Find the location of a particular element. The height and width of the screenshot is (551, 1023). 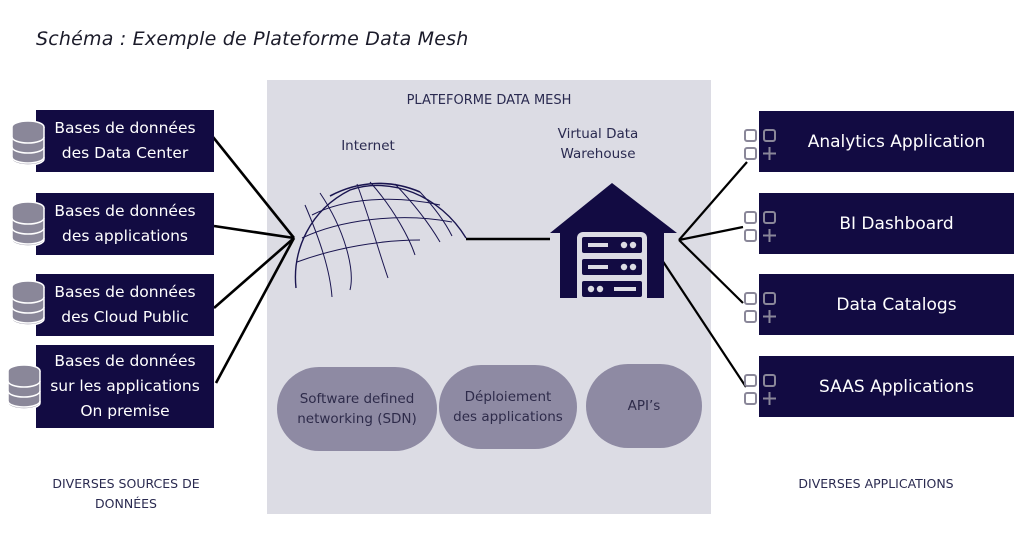

source-box-applications: Bases de données des applications is located at coordinates (125, 224).